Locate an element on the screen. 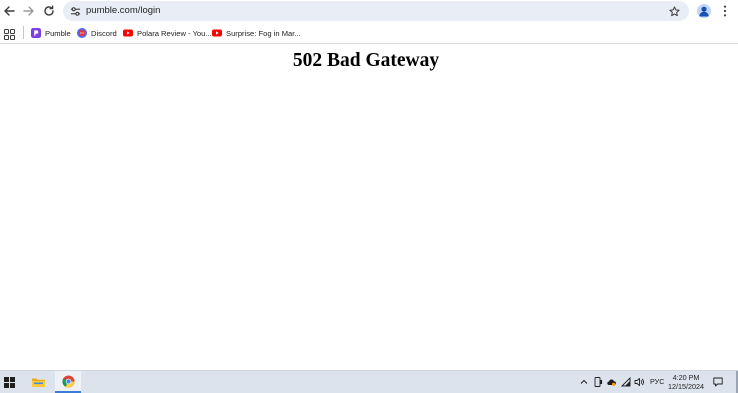 The width and height of the screenshot is (738, 393). start-button is located at coordinates (9, 382).